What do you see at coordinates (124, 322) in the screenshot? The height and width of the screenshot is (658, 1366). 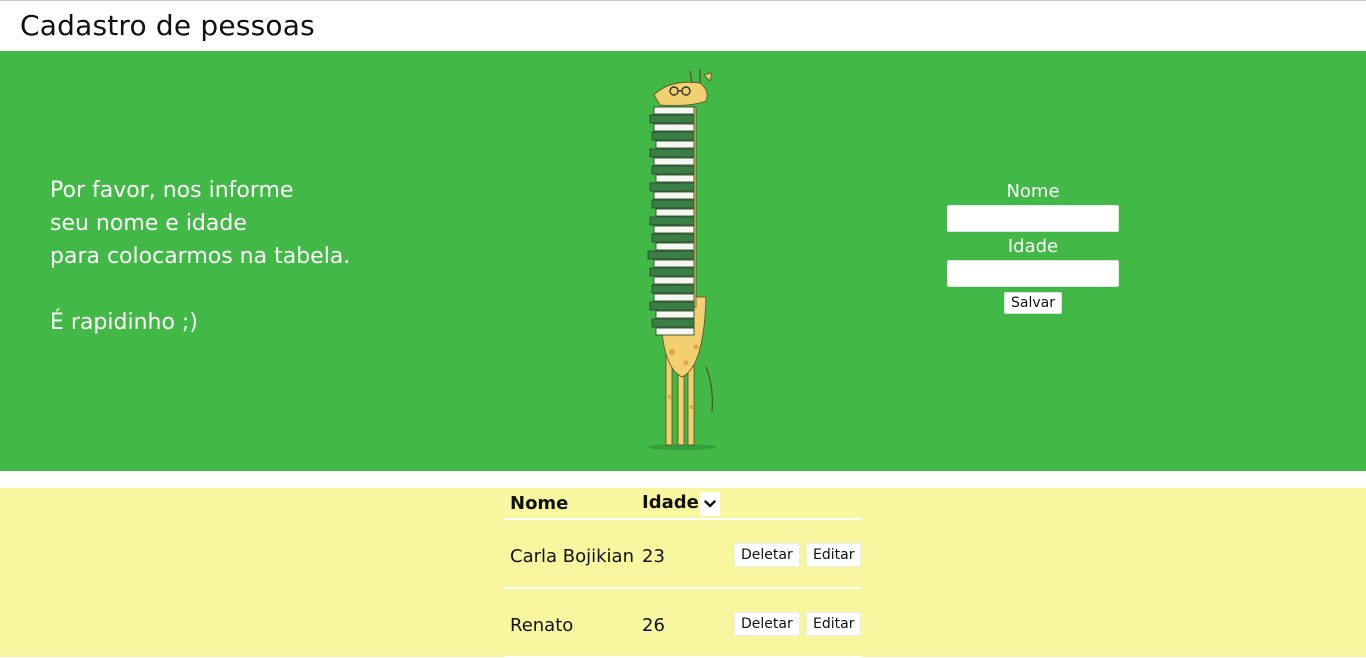 I see `hero-tagline: É rapidinho ;)` at bounding box center [124, 322].